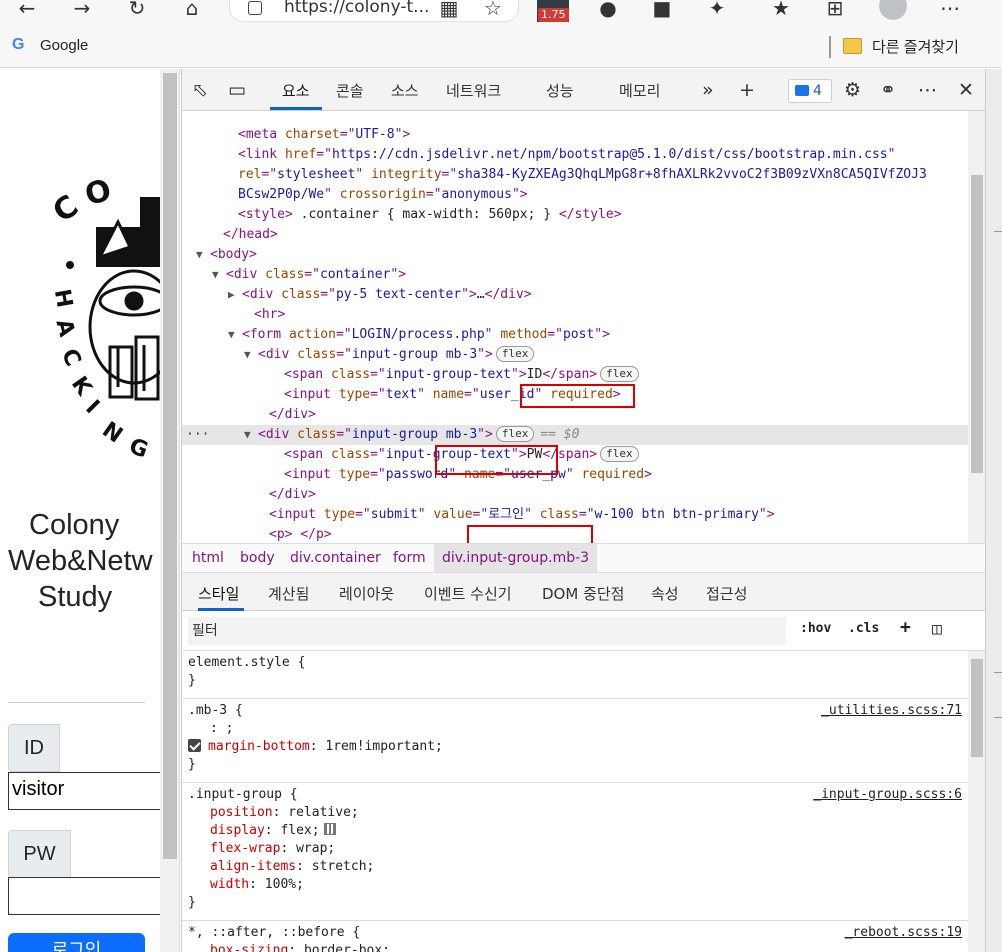 The height and width of the screenshot is (952, 1002). What do you see at coordinates (218, 593) in the screenshot?
I see `tab-styles: 스타일` at bounding box center [218, 593].